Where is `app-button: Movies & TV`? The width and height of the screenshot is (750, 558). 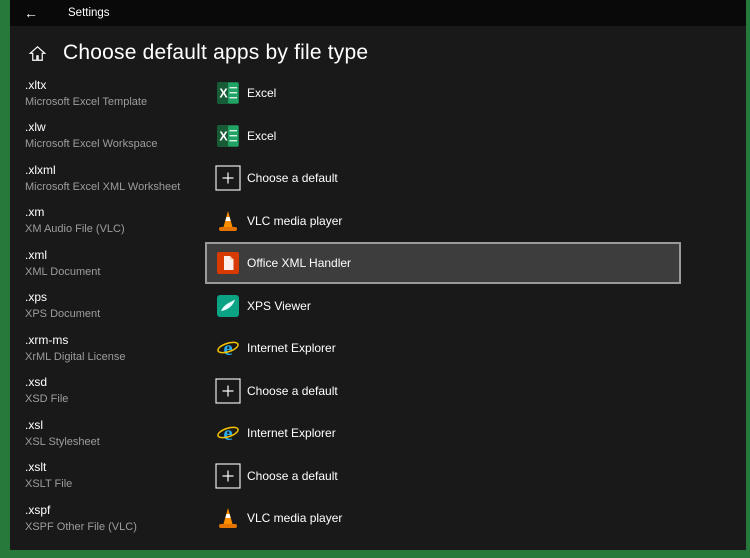
app-button: Movies & TV is located at coordinates (443, 545).